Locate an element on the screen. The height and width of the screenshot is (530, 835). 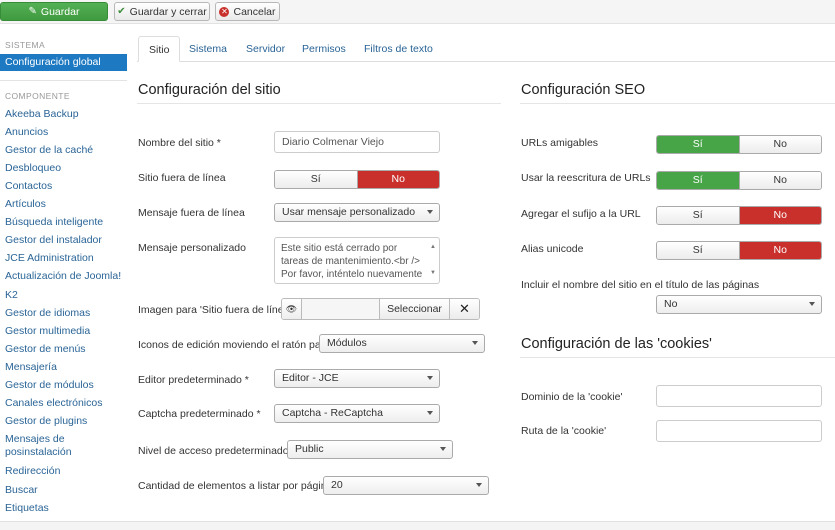
sidebar-item: Canales electrónicos is located at coordinates (53, 403).